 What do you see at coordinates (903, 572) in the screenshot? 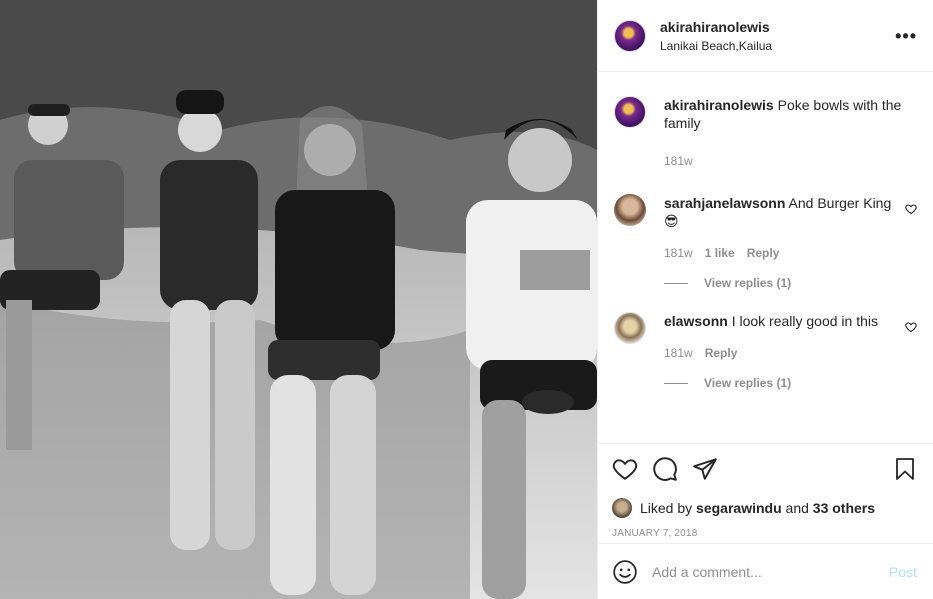
I see `post-comment-button: Post` at bounding box center [903, 572].